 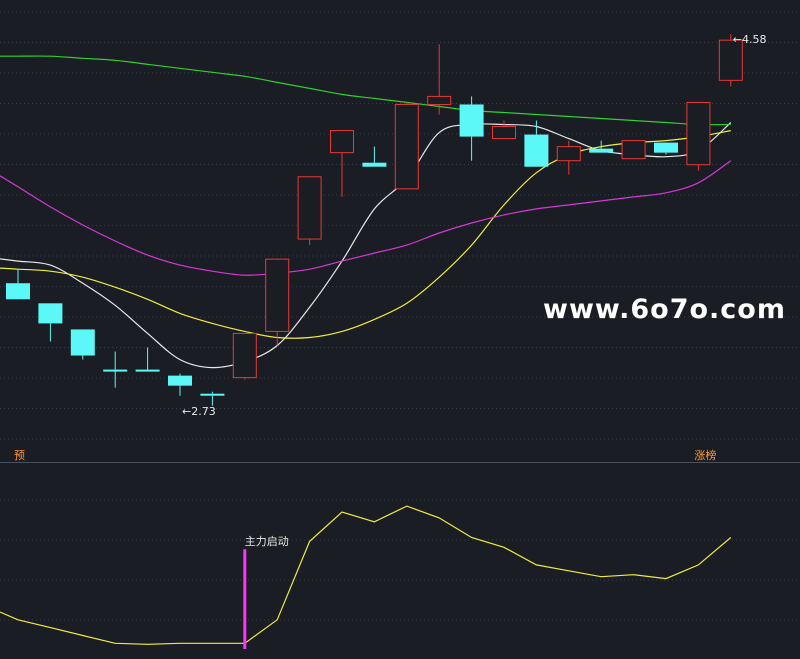 I want to click on signal-marker-label: 主力启动, so click(x=267, y=541).